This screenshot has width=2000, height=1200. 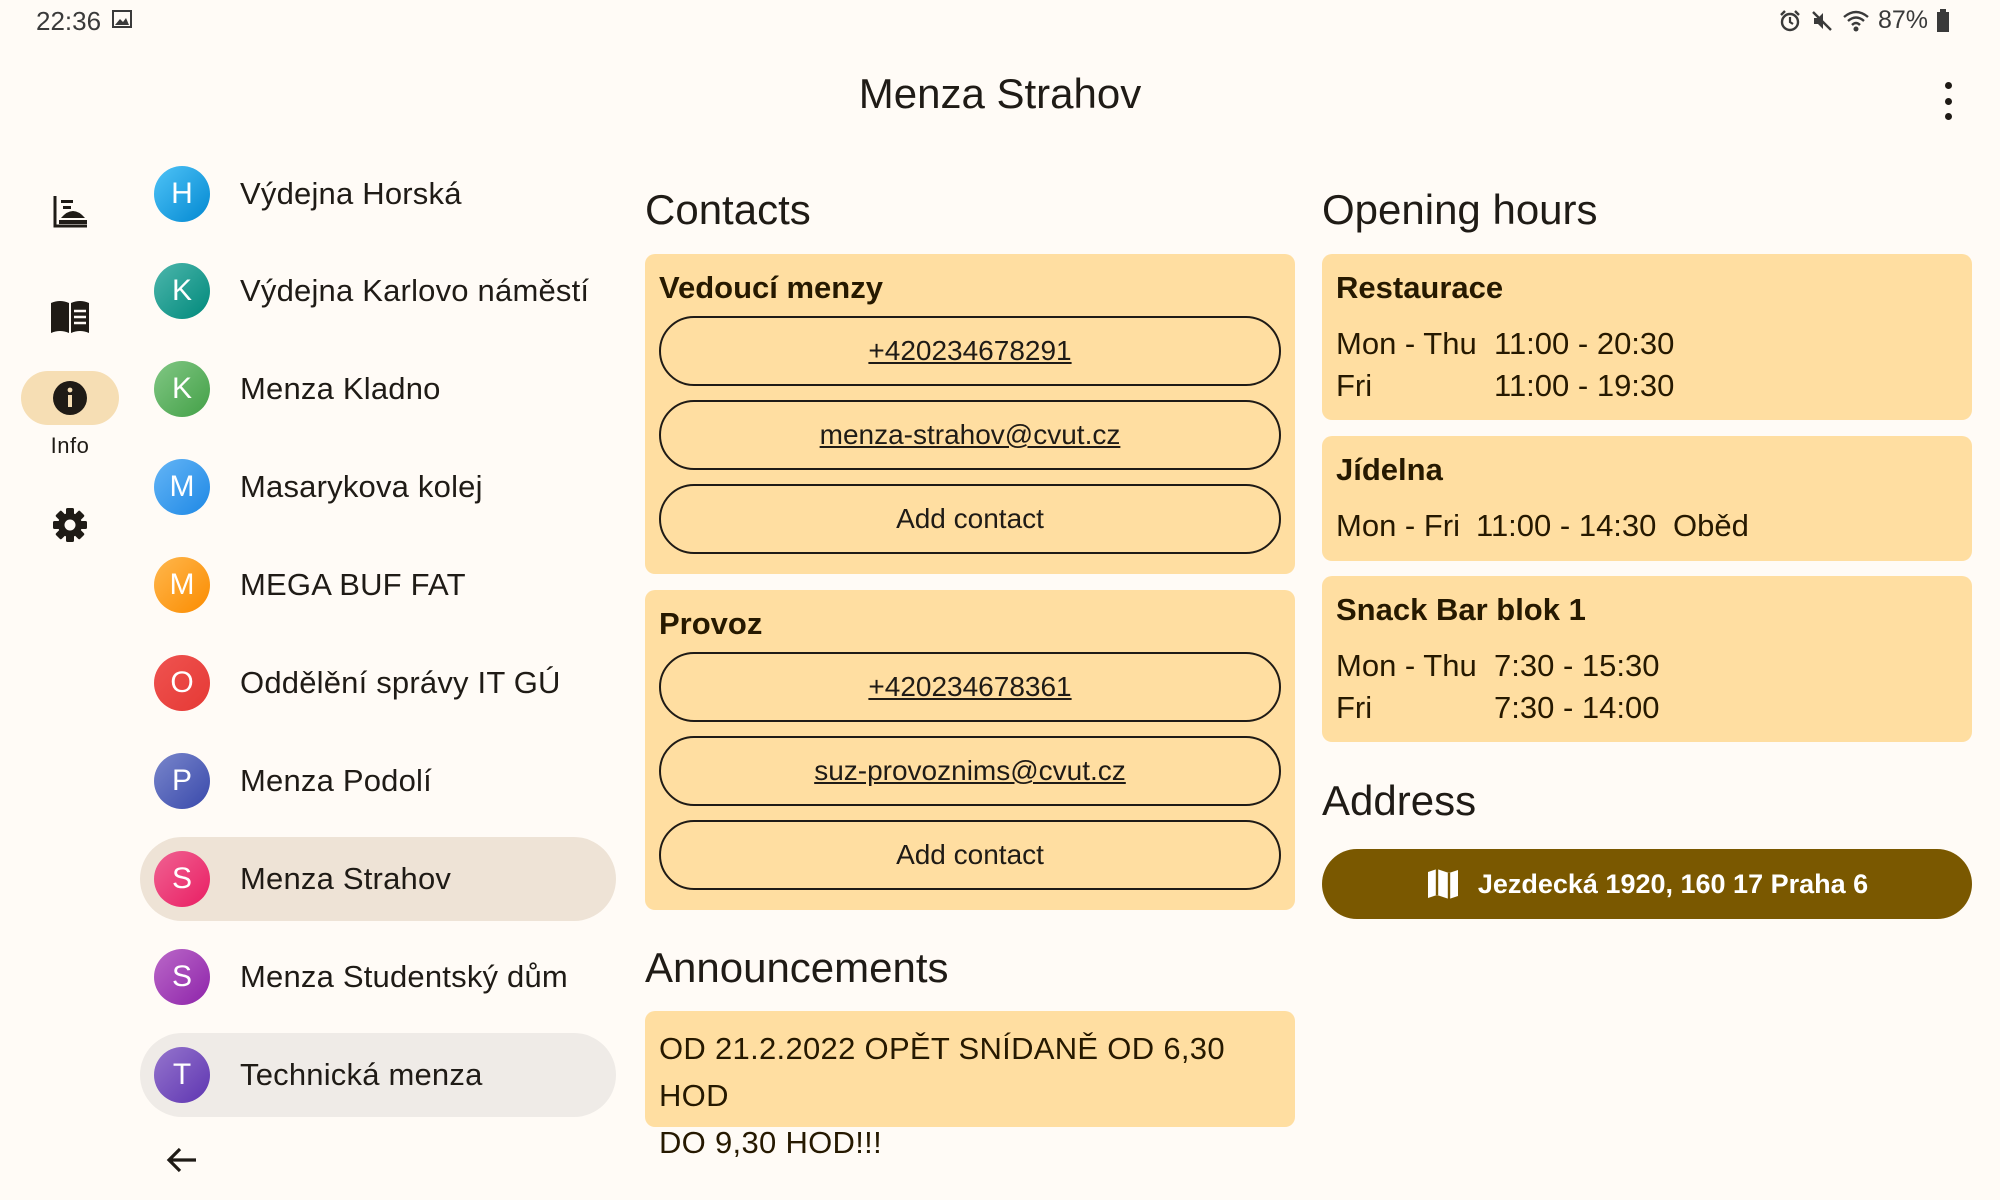 What do you see at coordinates (1566, 525) in the screenshot?
I see `hours-time: 11:00 - 14:30` at bounding box center [1566, 525].